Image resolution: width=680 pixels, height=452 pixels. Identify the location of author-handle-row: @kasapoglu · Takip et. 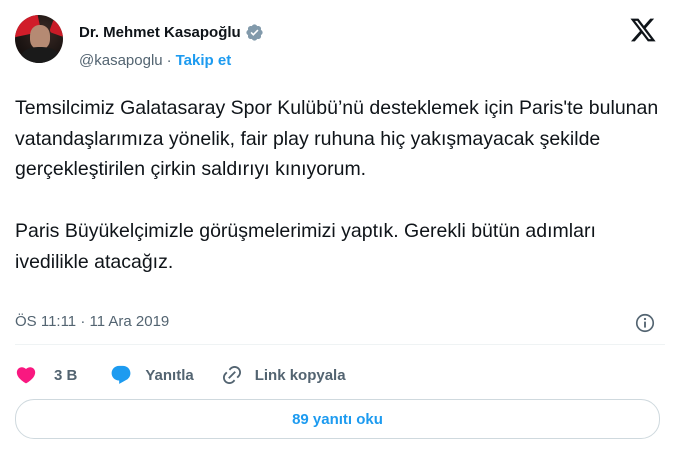
(155, 60).